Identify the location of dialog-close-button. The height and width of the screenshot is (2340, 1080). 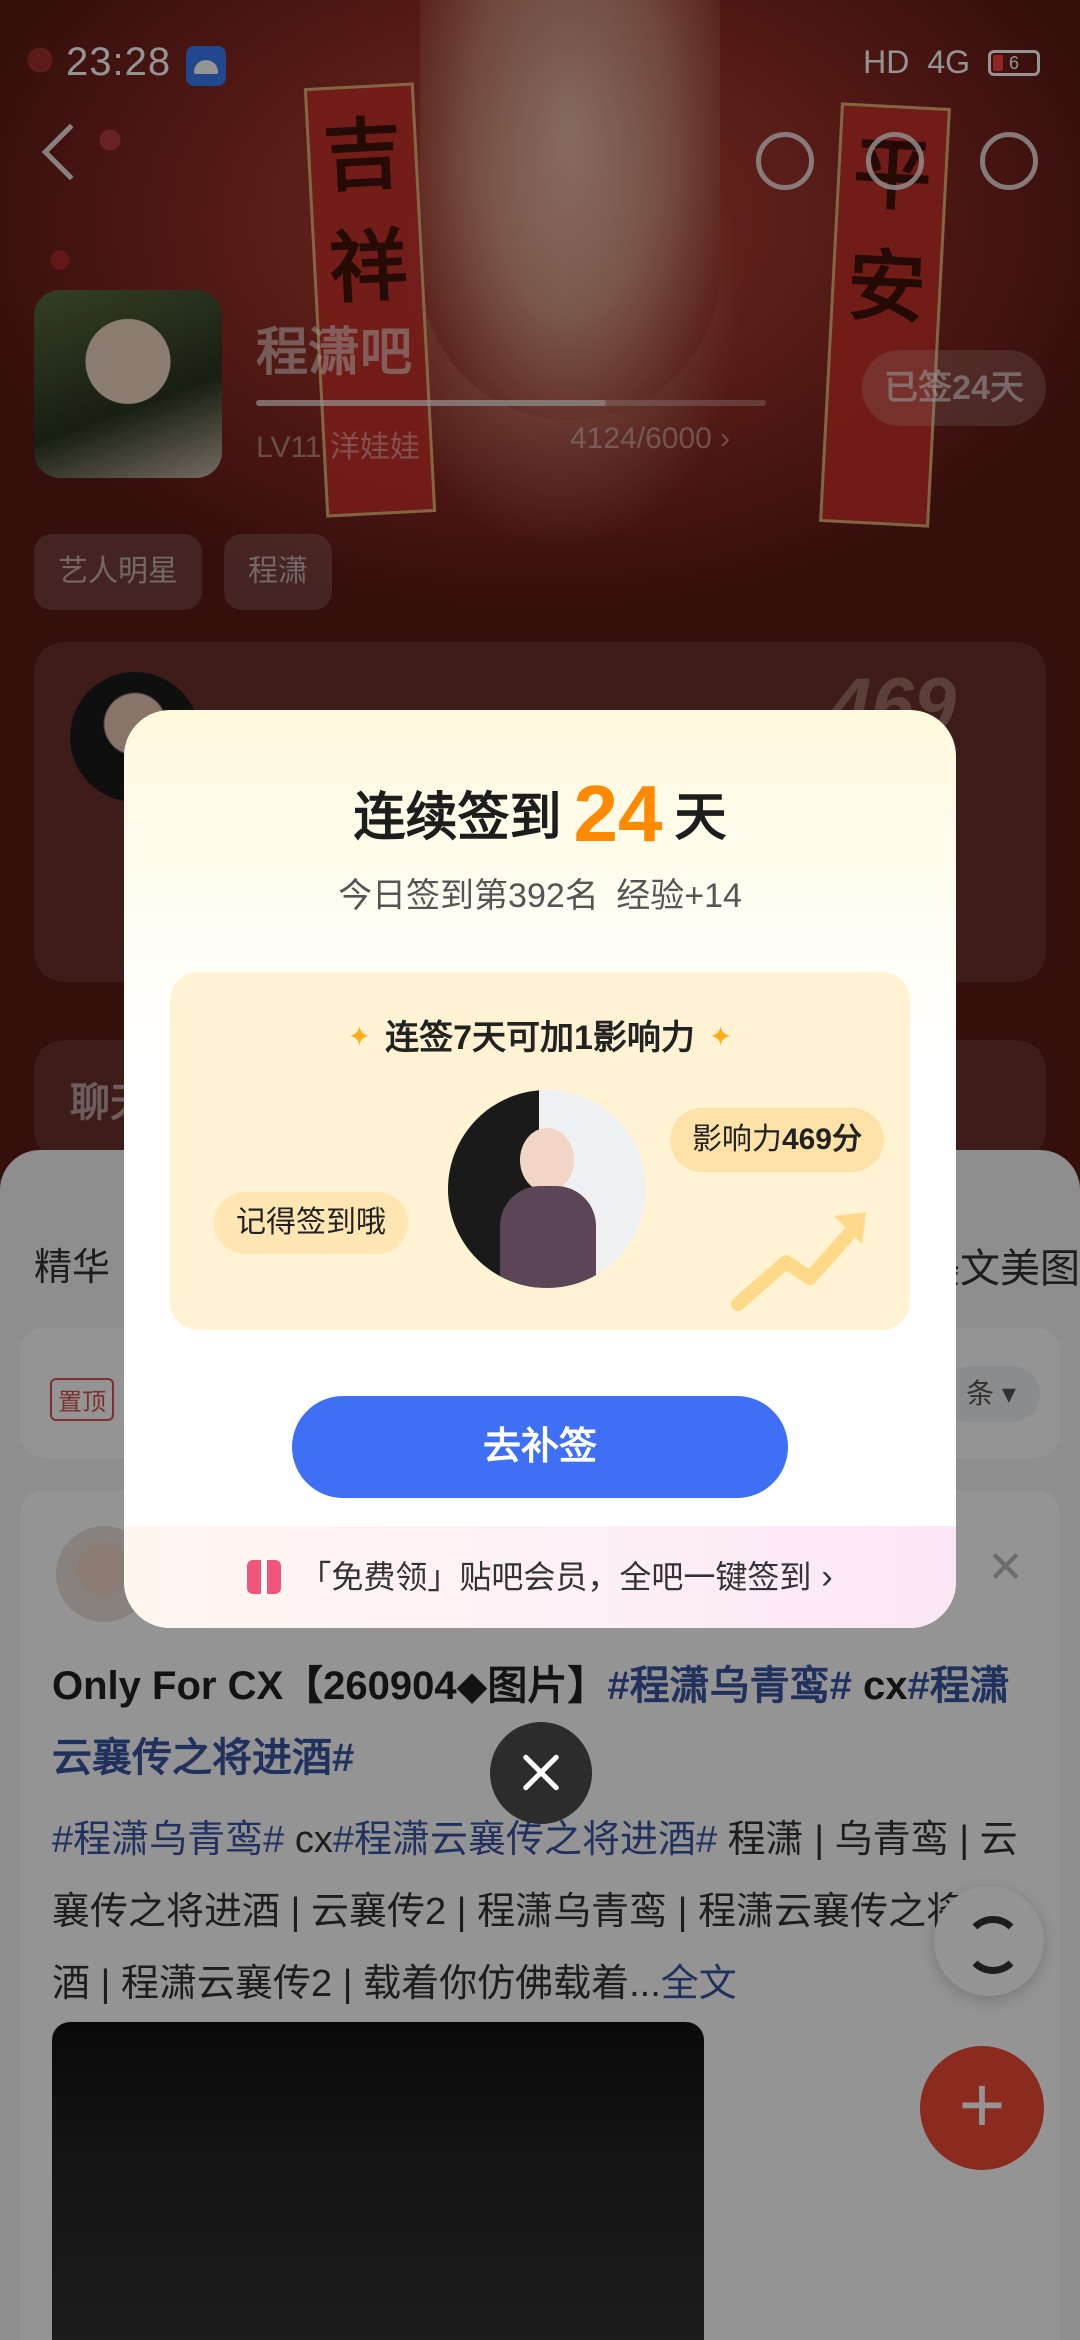
(541, 1773).